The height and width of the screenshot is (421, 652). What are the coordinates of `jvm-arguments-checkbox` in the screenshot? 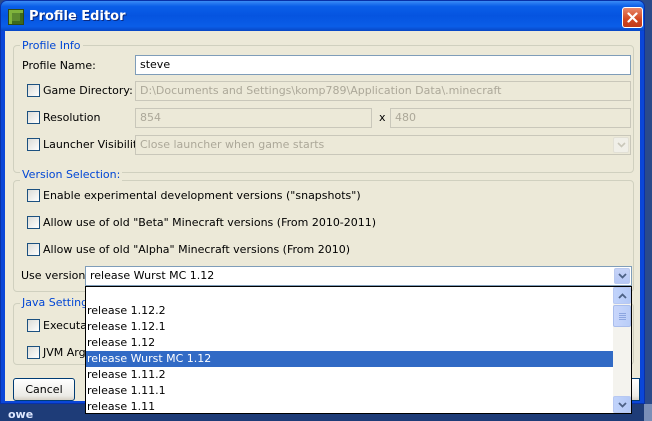 It's located at (33, 352).